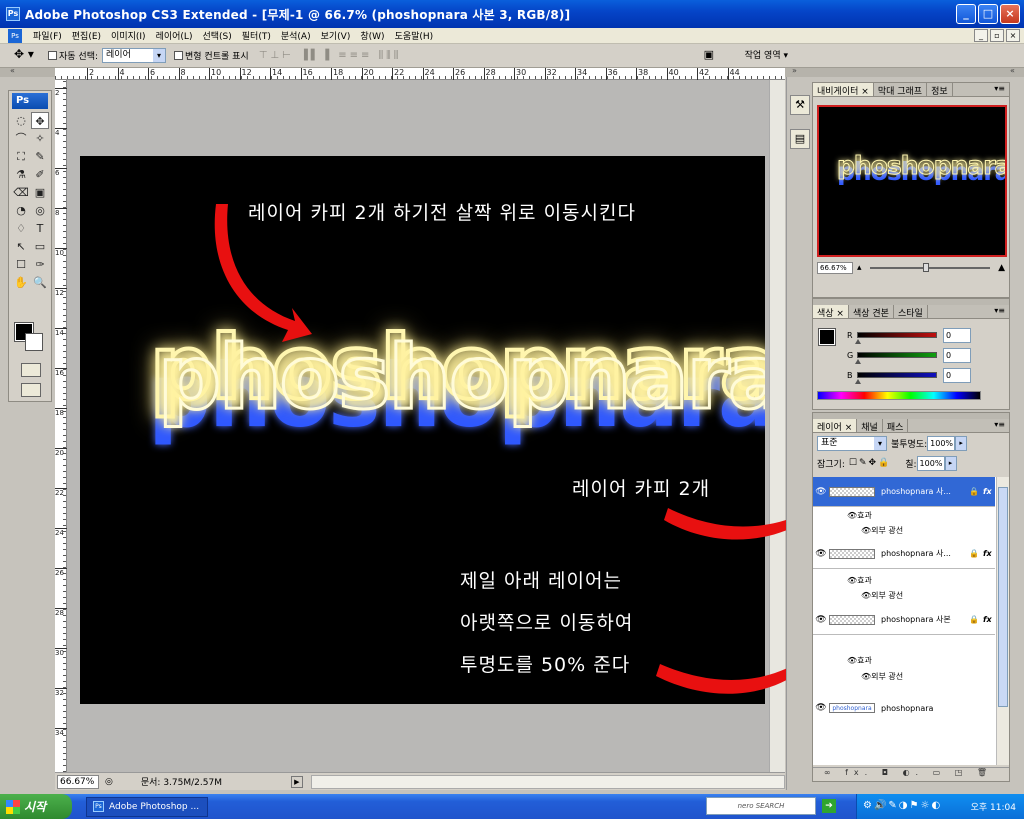  What do you see at coordinates (21, 156) in the screenshot?
I see `crop-tool: ⛶` at bounding box center [21, 156].